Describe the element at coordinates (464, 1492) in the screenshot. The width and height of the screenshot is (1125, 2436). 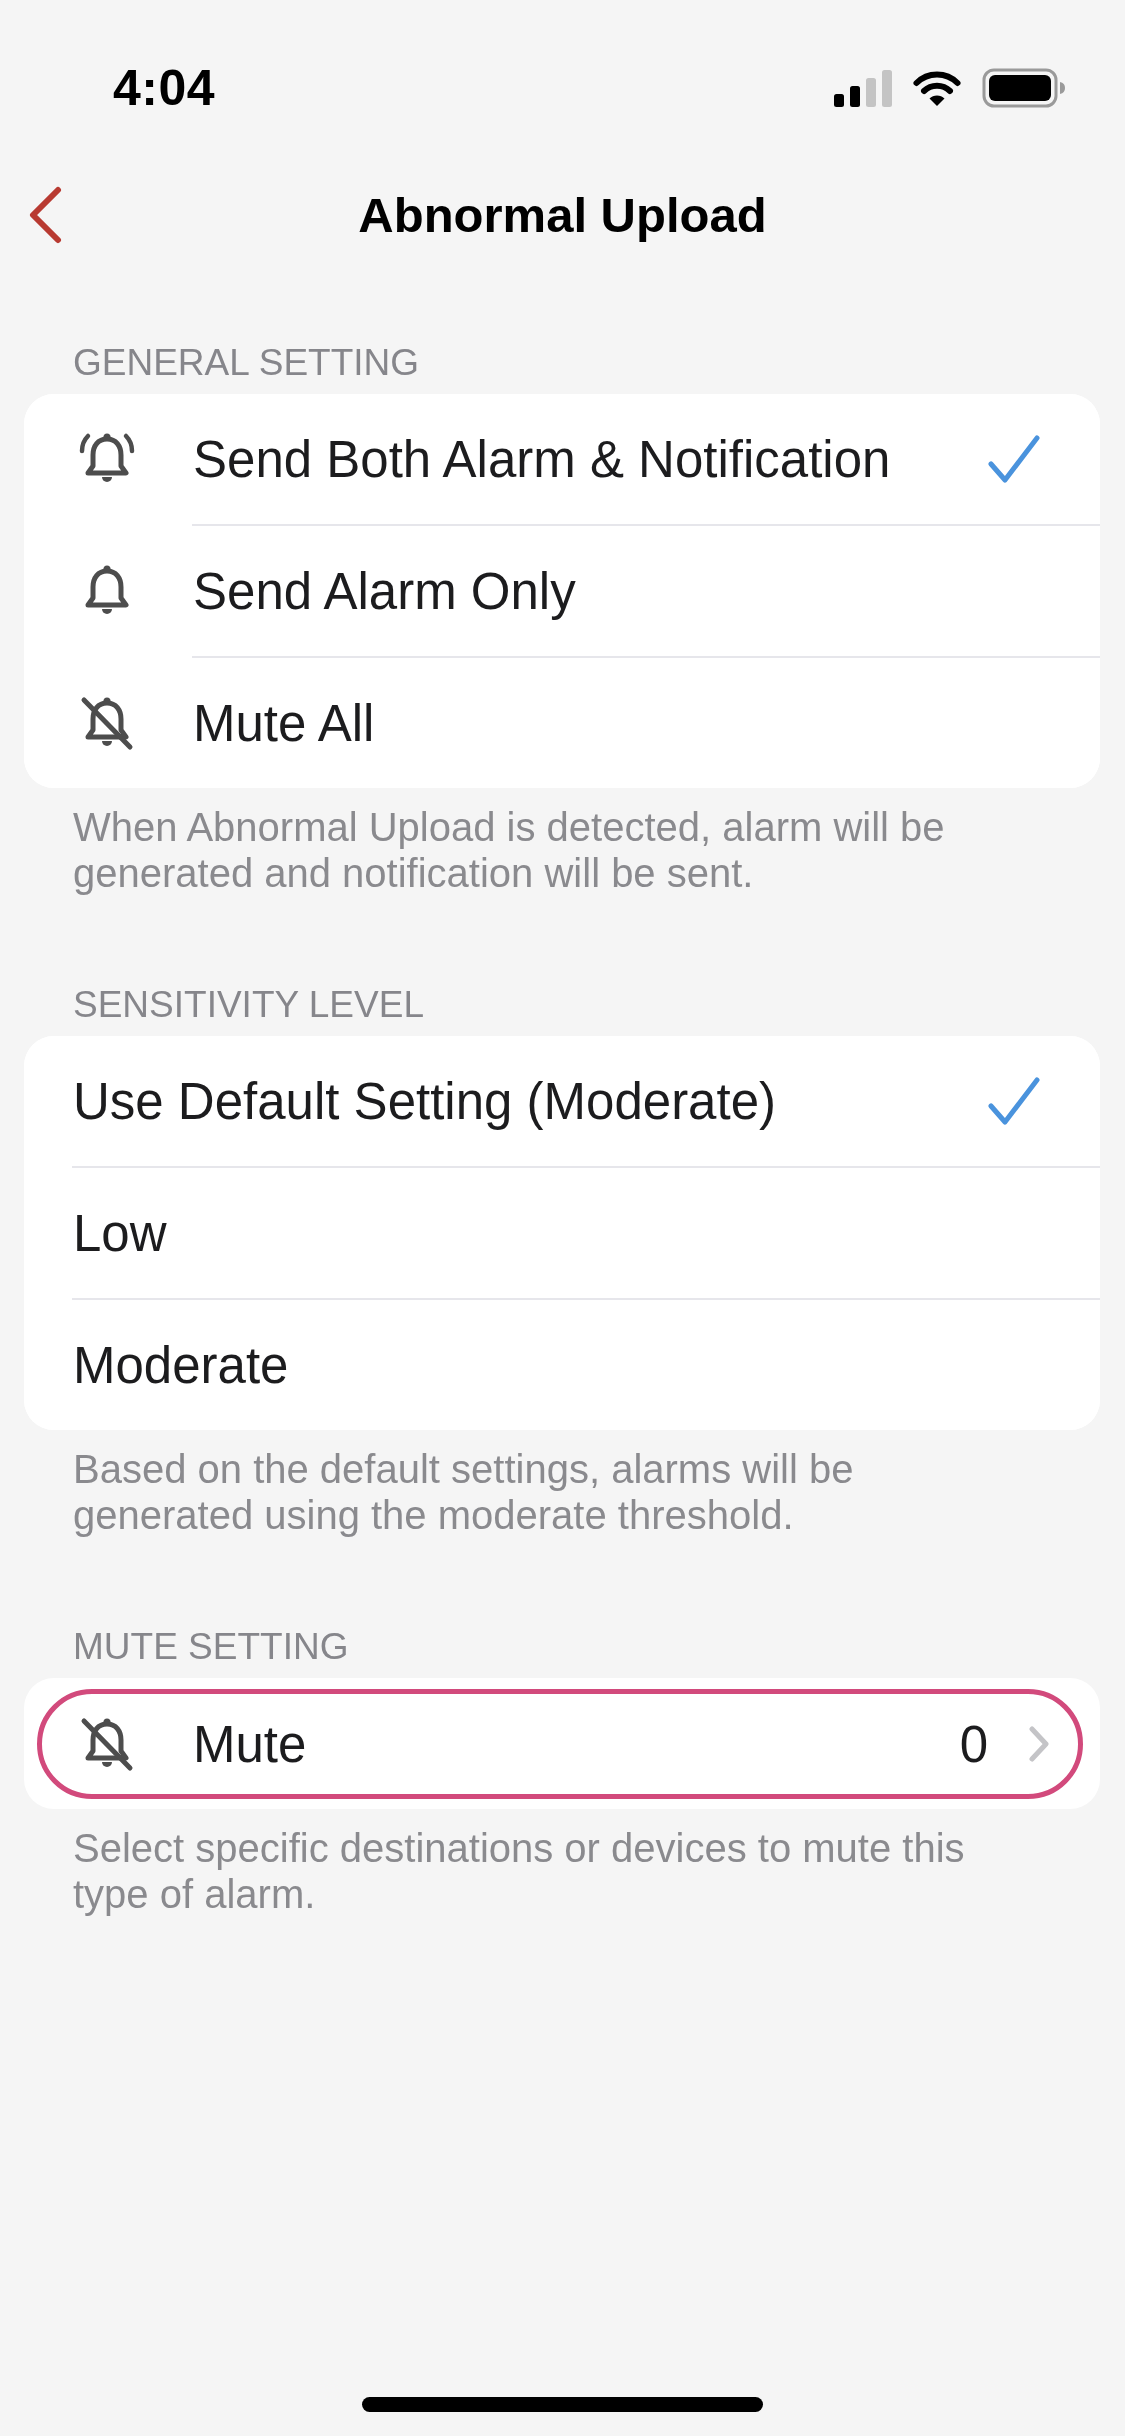
I see `section-footnote: Based on the default settings, alarms will be generated using the moderate threshold.` at that location.